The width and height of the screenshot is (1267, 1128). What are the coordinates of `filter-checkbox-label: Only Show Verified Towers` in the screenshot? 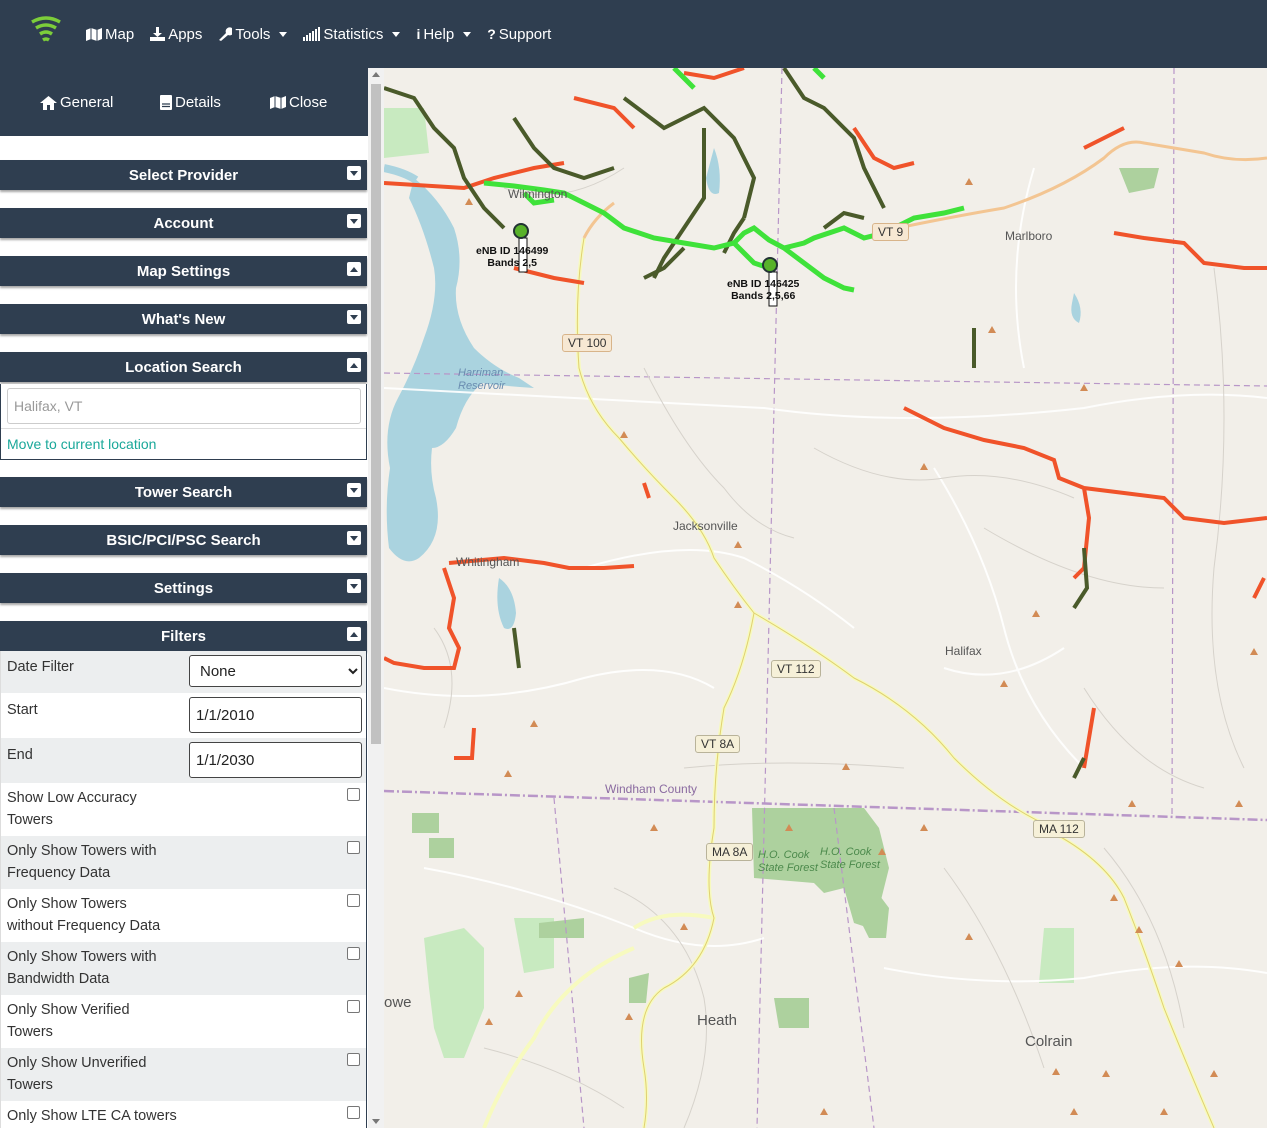 It's located at (68, 1021).